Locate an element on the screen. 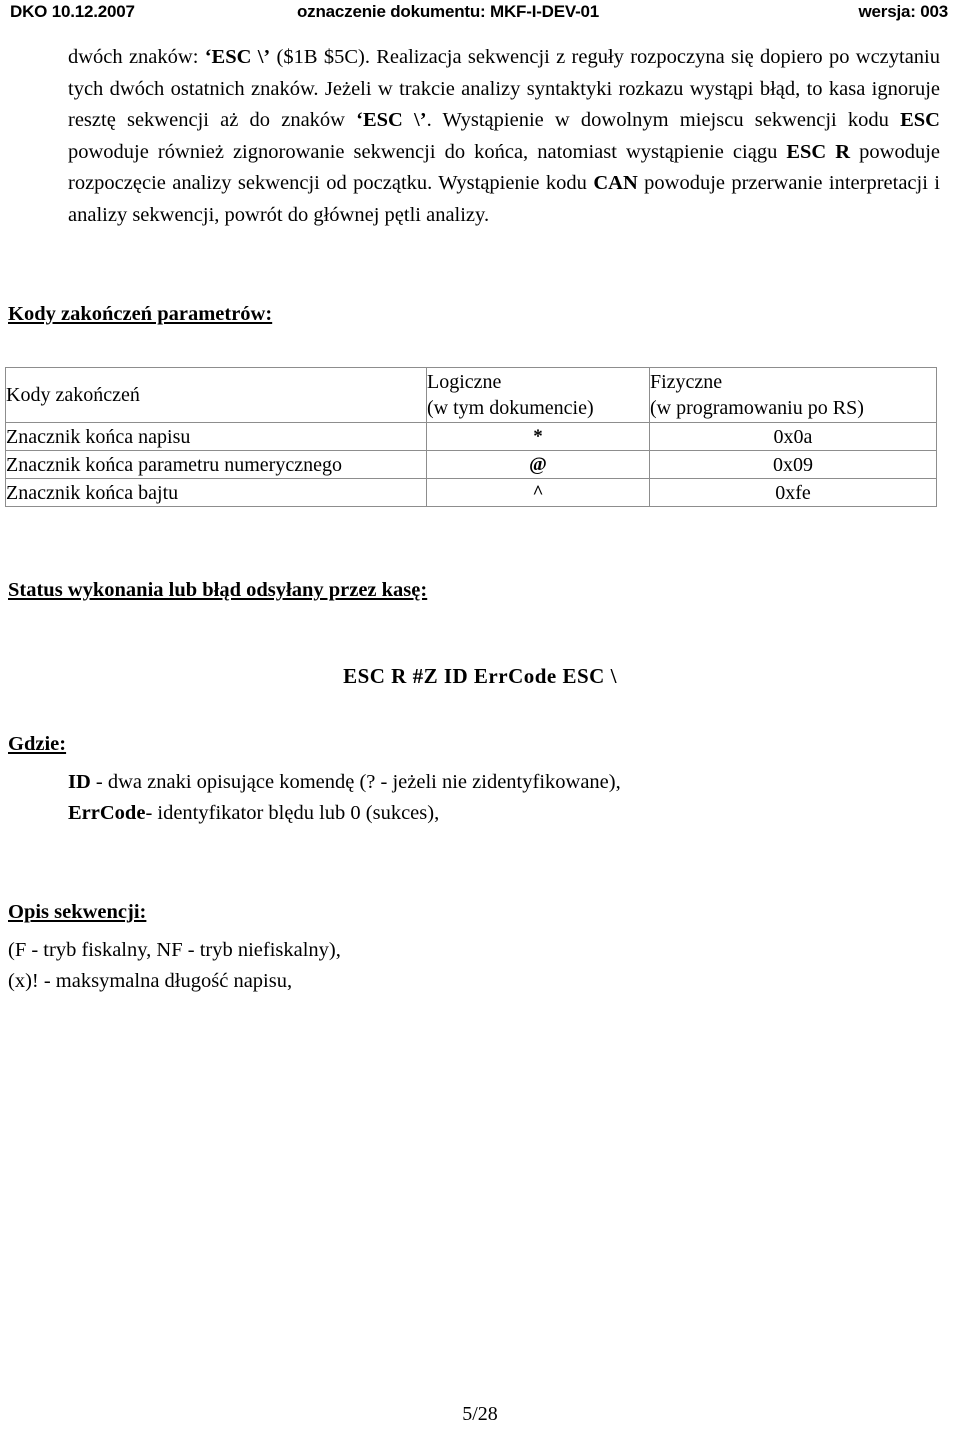 The width and height of the screenshot is (960, 1440). header-left-text: DKO 10.12.2007 is located at coordinates (72, 11).